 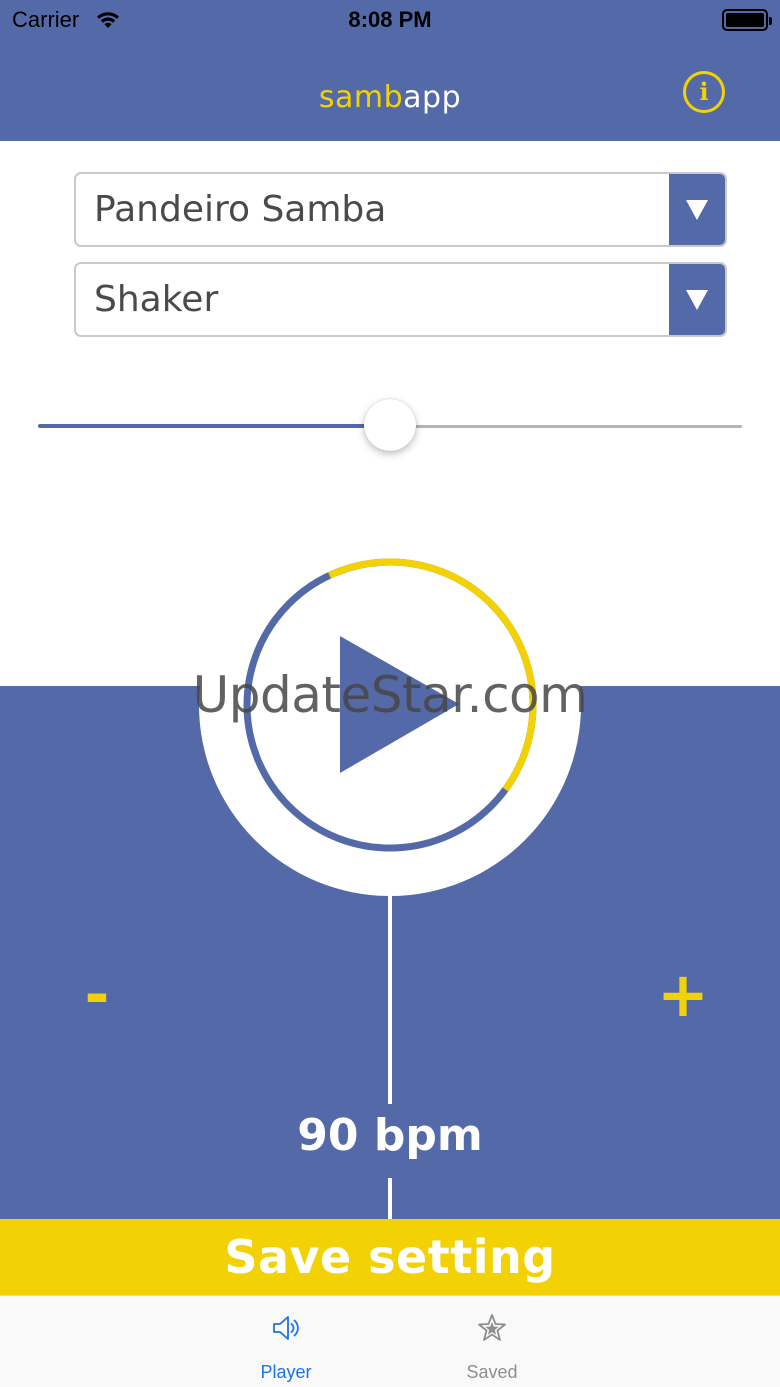 What do you see at coordinates (361, 97) in the screenshot?
I see `app-title-part1: samb` at bounding box center [361, 97].